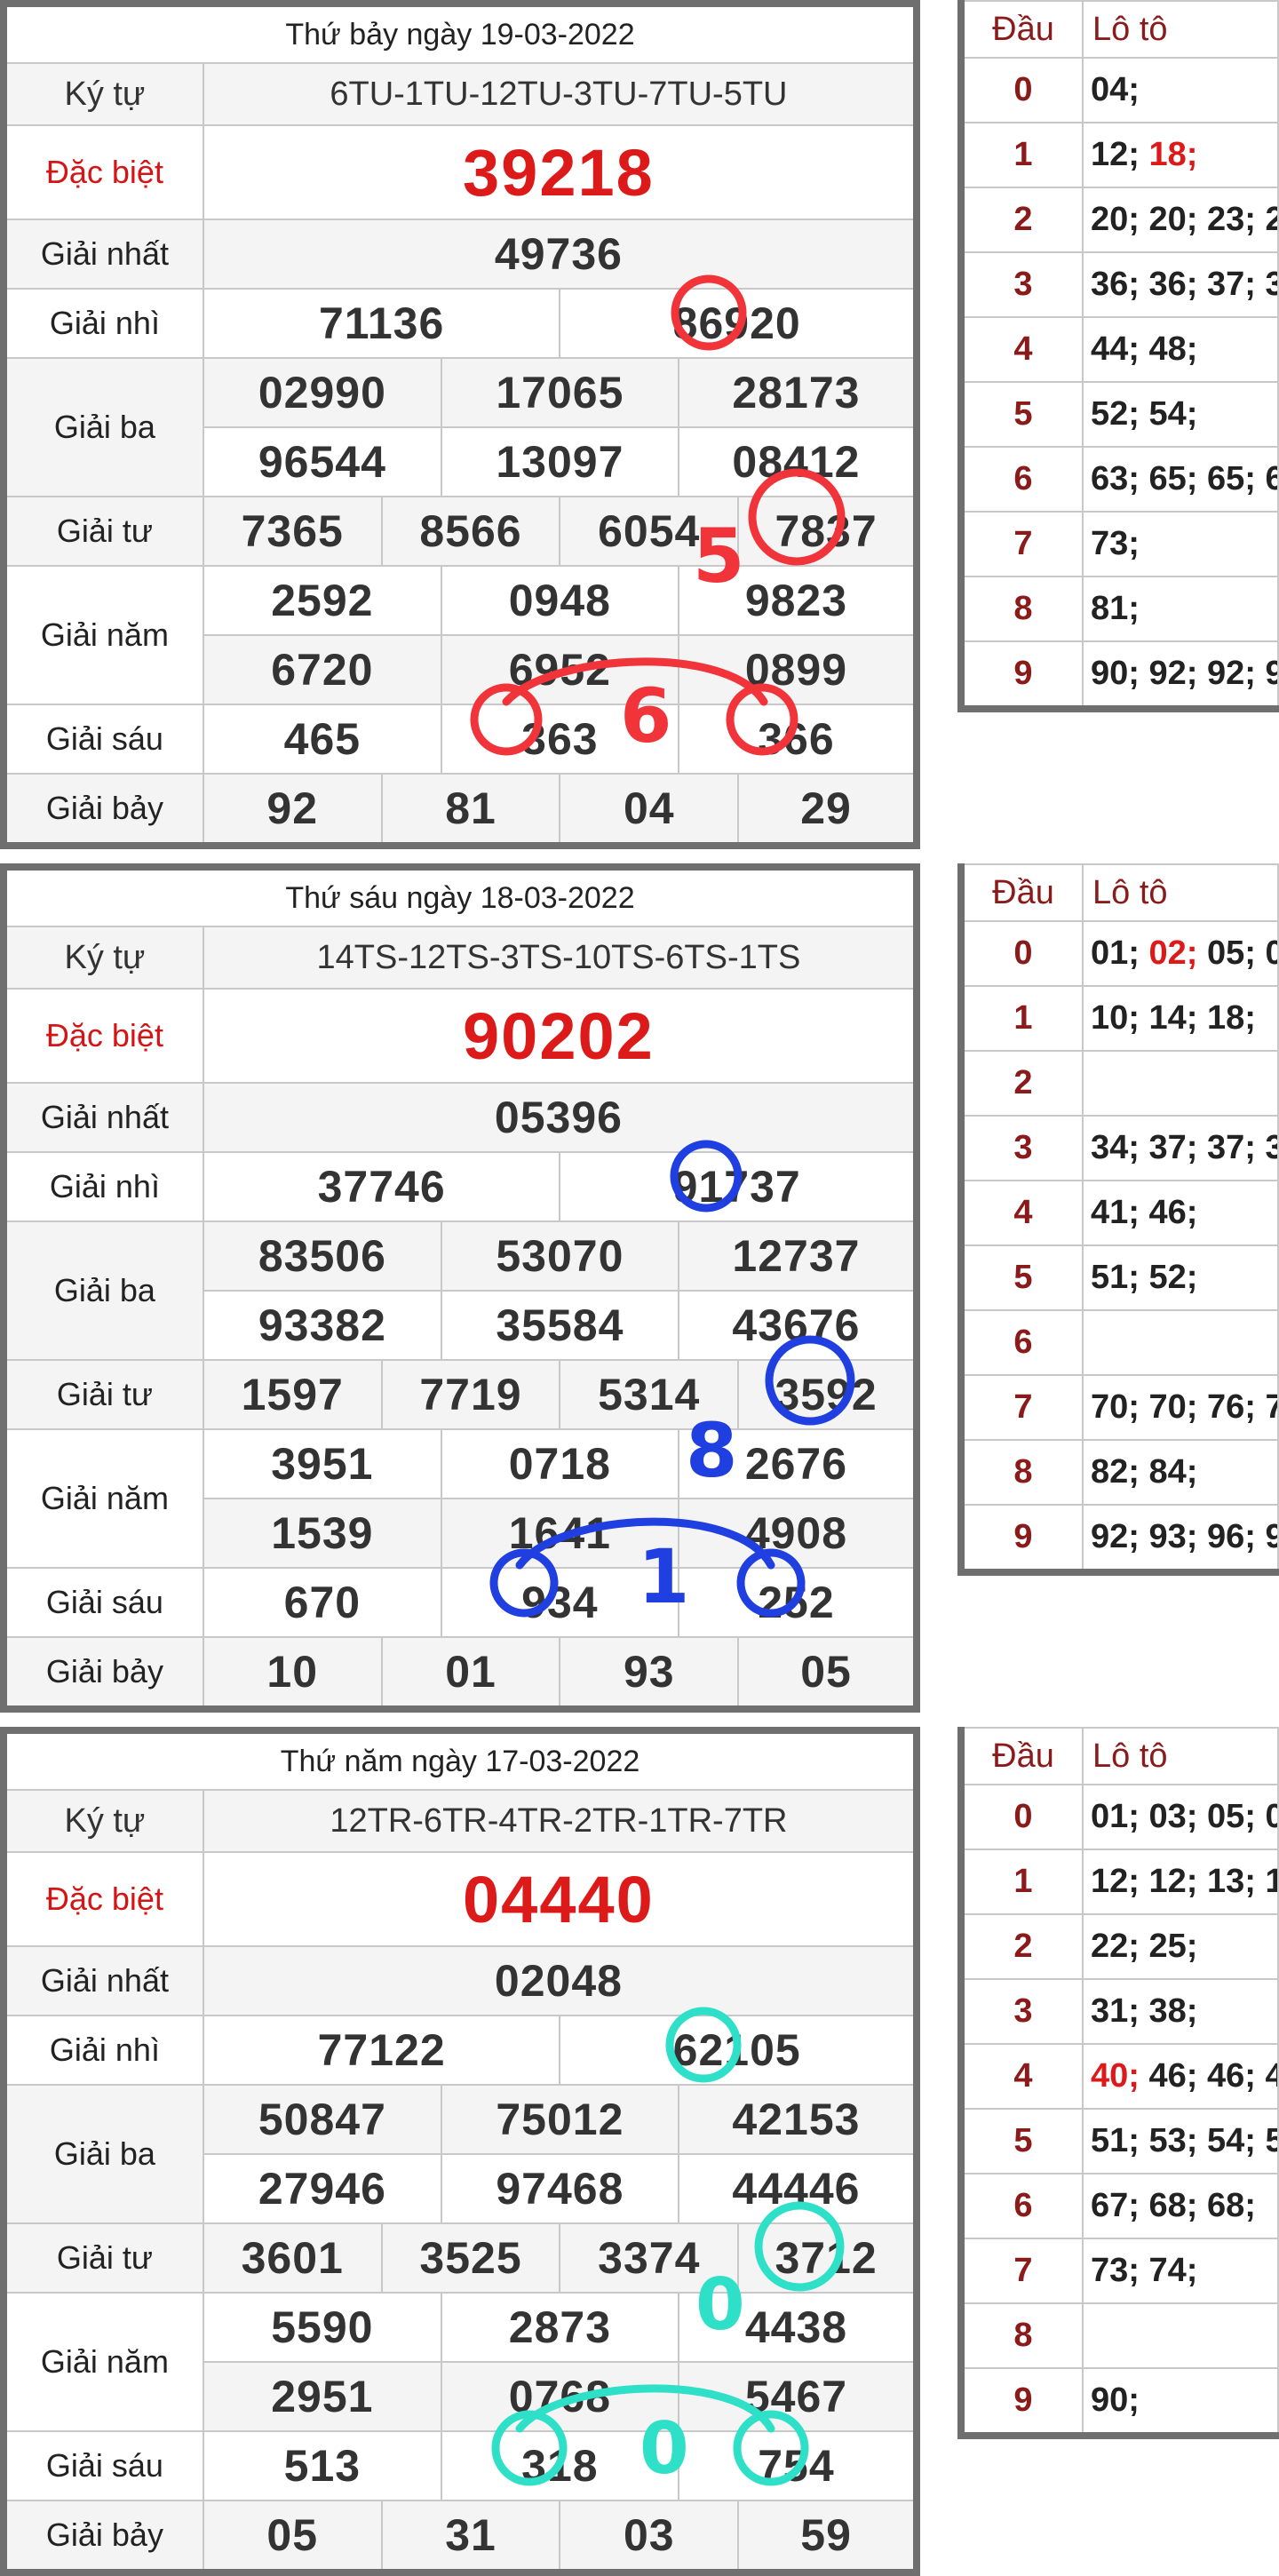 The width and height of the screenshot is (1279, 2576). What do you see at coordinates (1173, 953) in the screenshot?
I see `special-loto: 02;` at bounding box center [1173, 953].